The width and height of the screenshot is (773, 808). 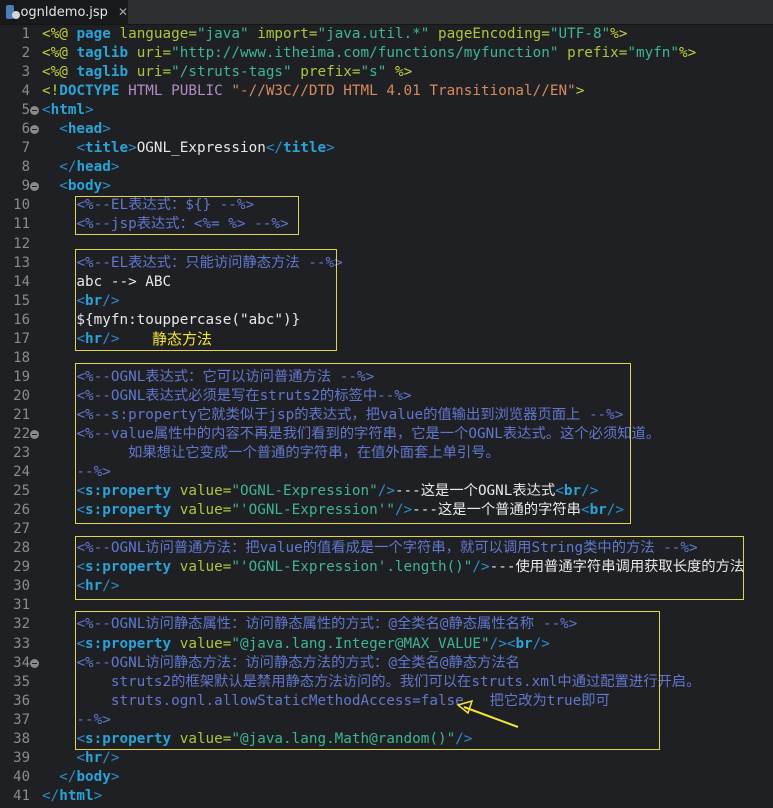 What do you see at coordinates (201, 148) in the screenshot?
I see `code-token: OGNL_Expression` at bounding box center [201, 148].